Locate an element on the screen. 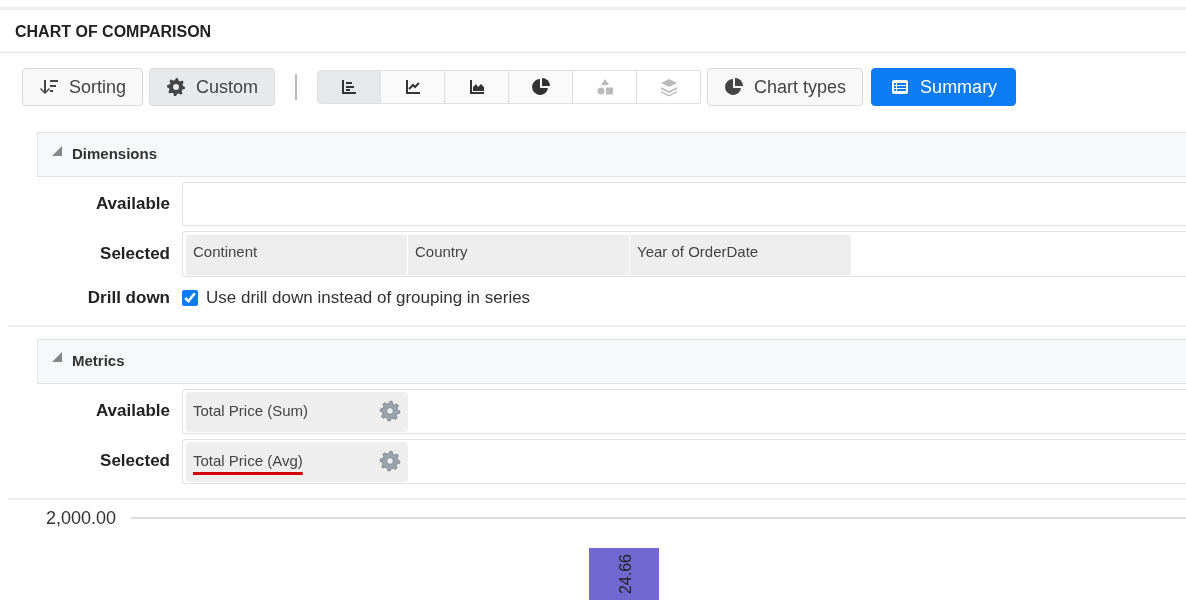  dimension-chip: Continent is located at coordinates (297, 255).